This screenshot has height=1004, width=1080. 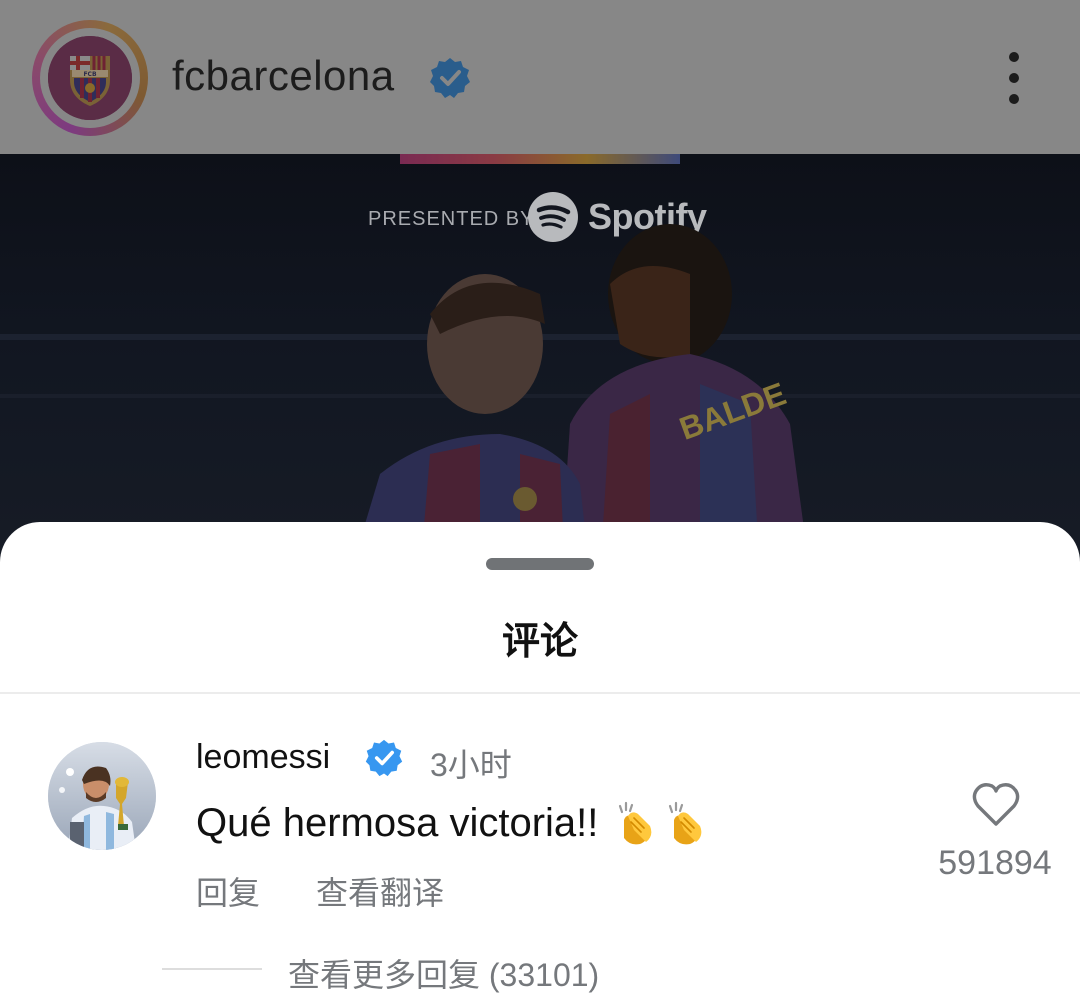 What do you see at coordinates (380, 891) in the screenshot?
I see `see-translation-button: 查看翻译` at bounding box center [380, 891].